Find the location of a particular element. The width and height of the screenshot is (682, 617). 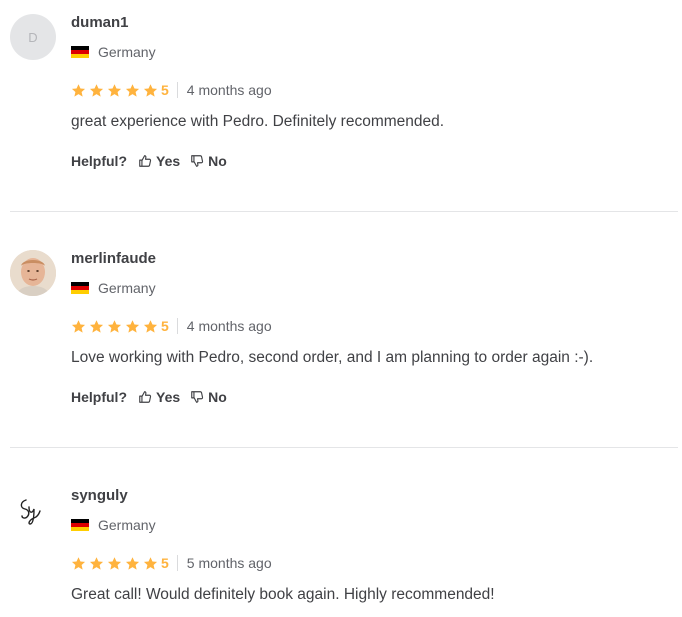

rating-row: 5 5 months ago is located at coordinates (171, 563).